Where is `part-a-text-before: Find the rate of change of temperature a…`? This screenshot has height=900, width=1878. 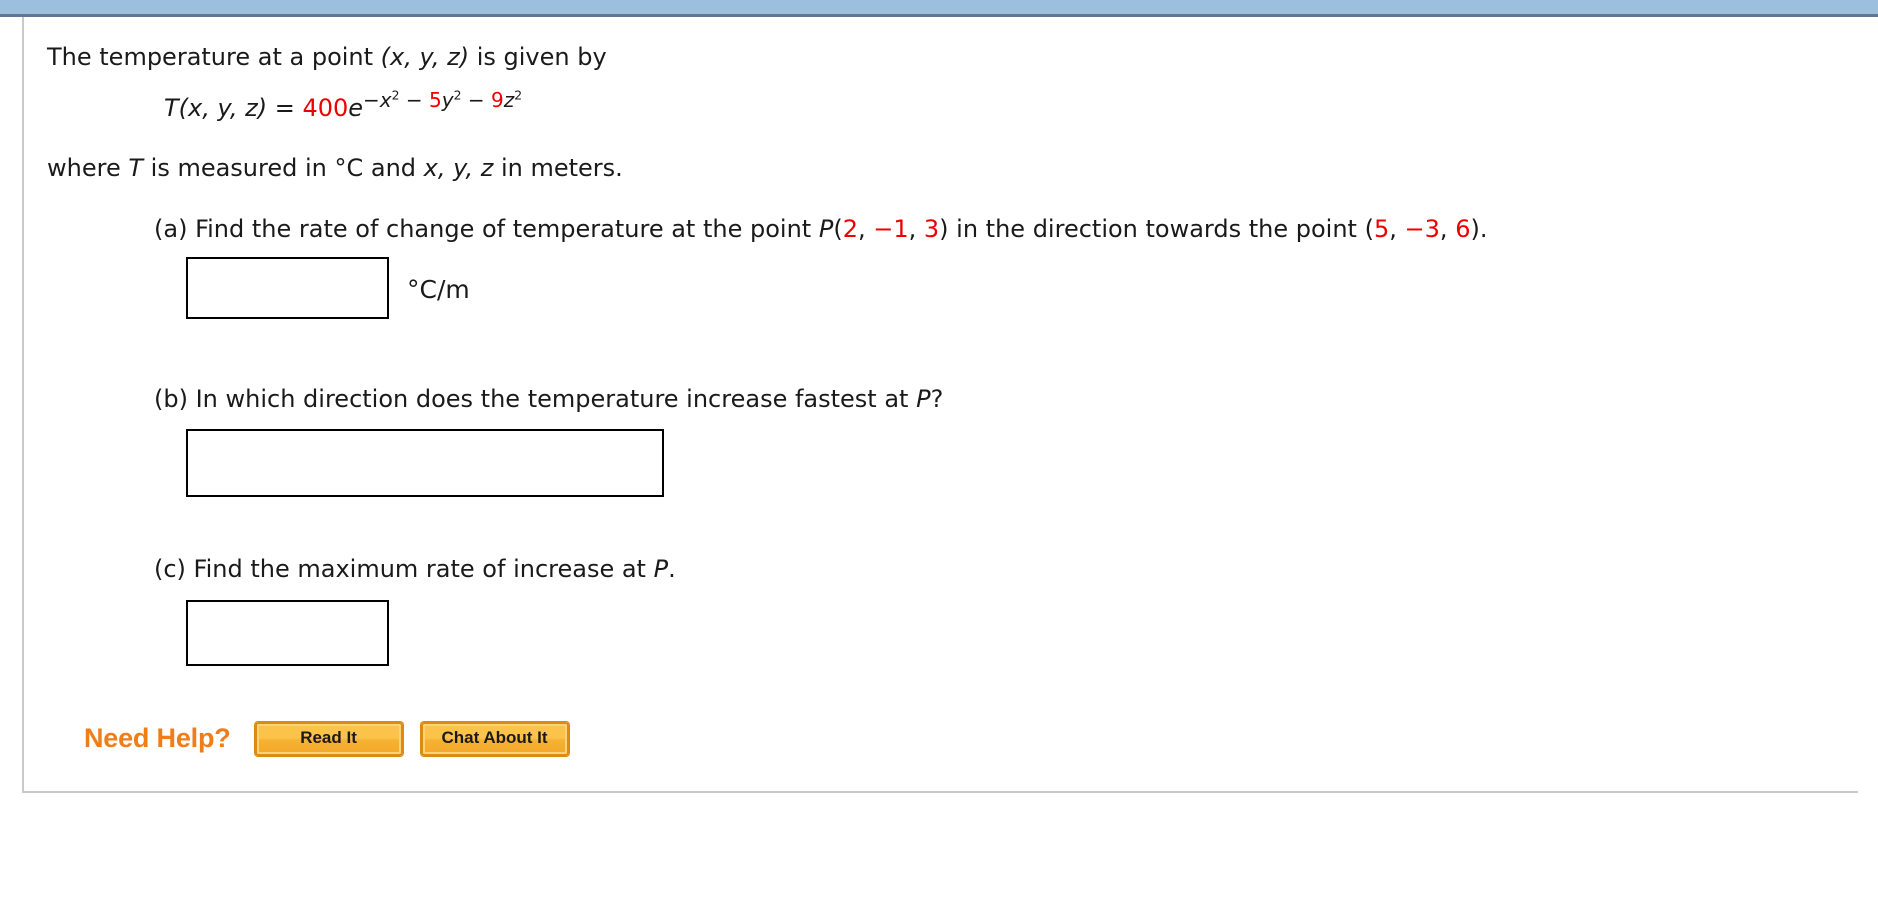 part-a-text-before: Find the rate of change of temperature a… is located at coordinates (503, 229).